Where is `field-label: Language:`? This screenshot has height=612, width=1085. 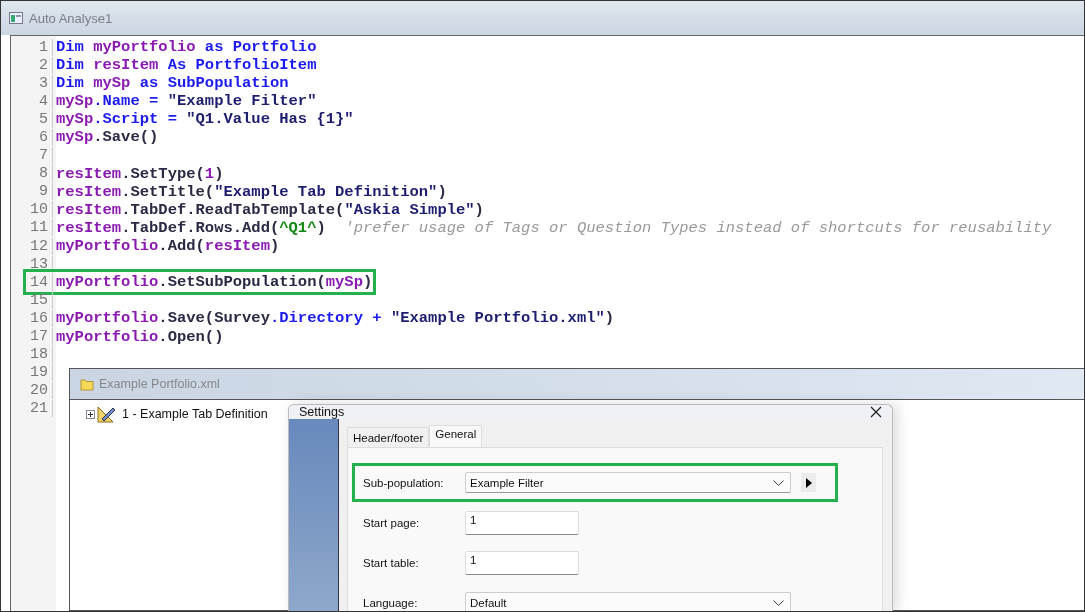 field-label: Language: is located at coordinates (391, 602).